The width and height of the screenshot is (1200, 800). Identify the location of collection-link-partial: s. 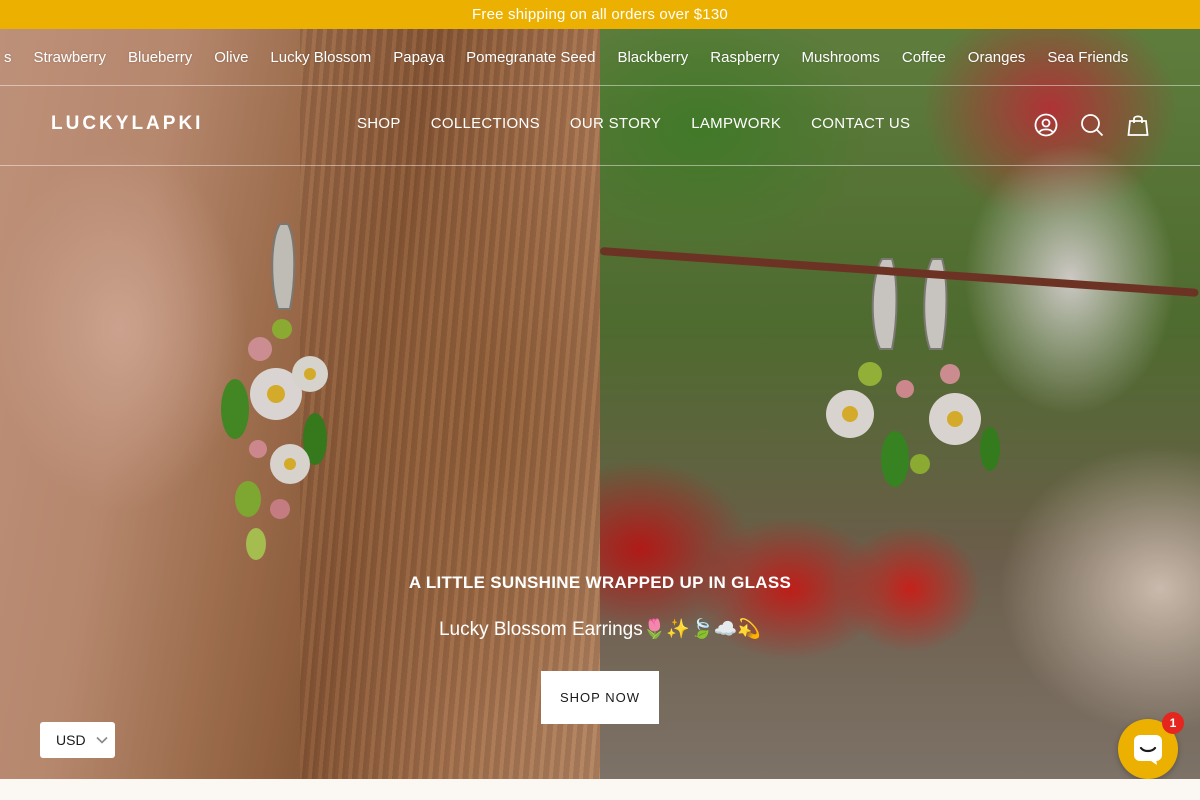
(11, 57).